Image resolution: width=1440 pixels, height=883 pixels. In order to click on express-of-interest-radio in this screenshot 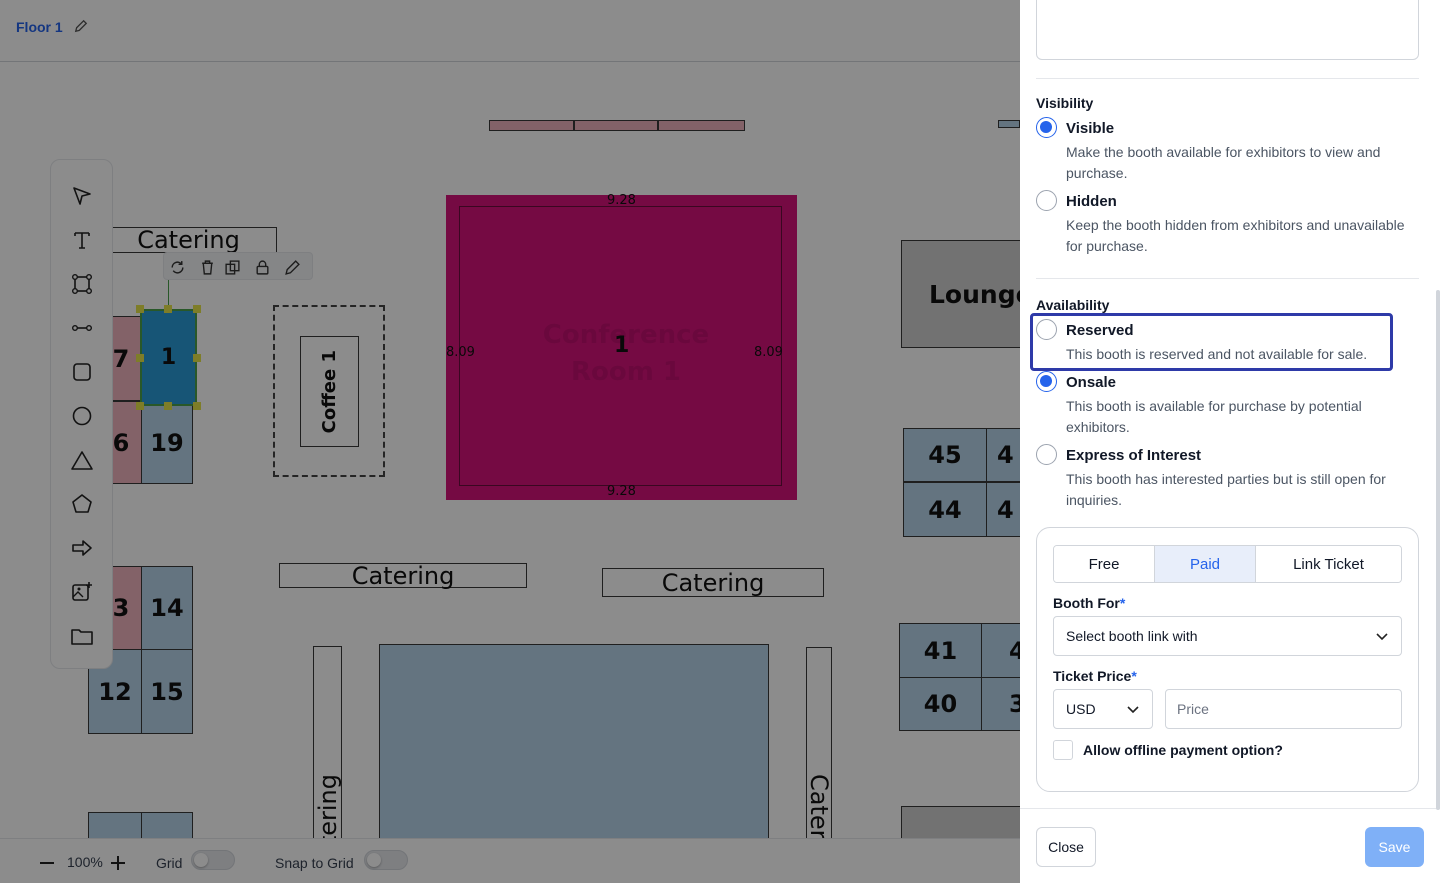, I will do `click(1046, 454)`.